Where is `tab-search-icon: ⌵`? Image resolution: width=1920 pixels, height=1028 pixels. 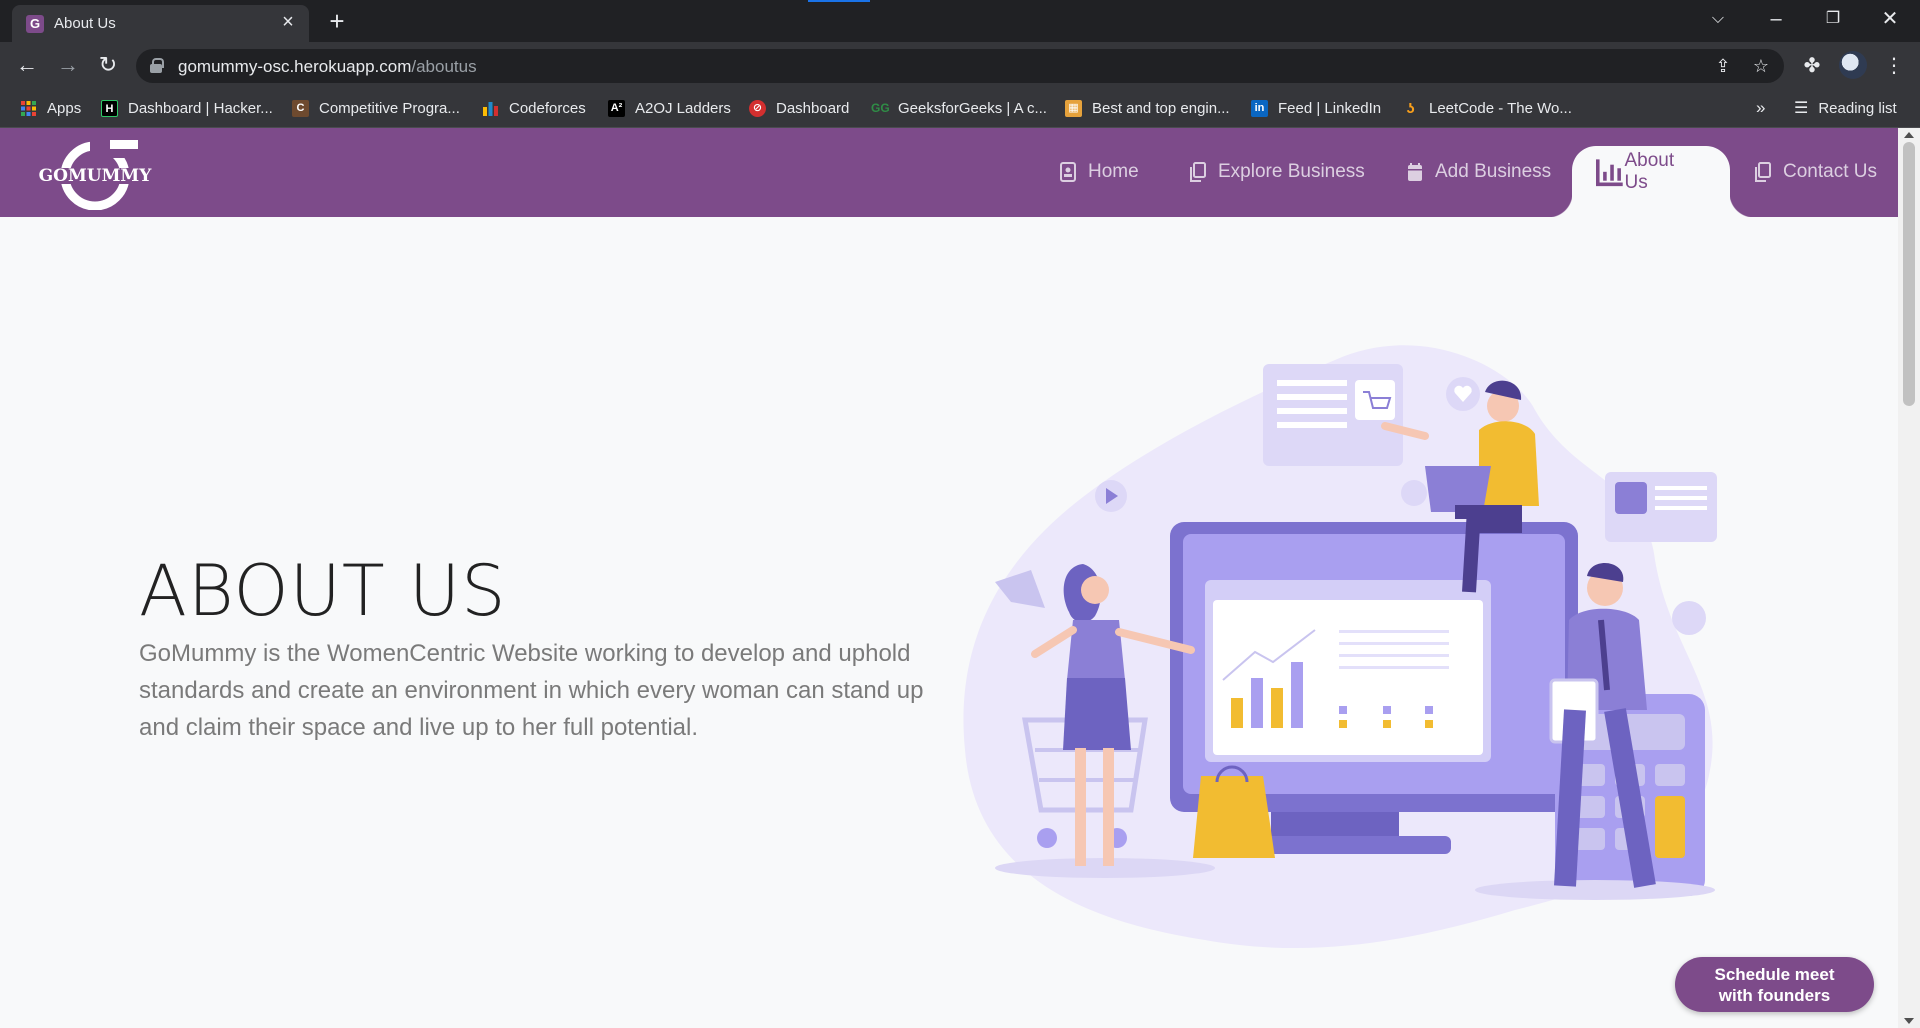
tab-search-icon: ⌵ is located at coordinates (1718, 21).